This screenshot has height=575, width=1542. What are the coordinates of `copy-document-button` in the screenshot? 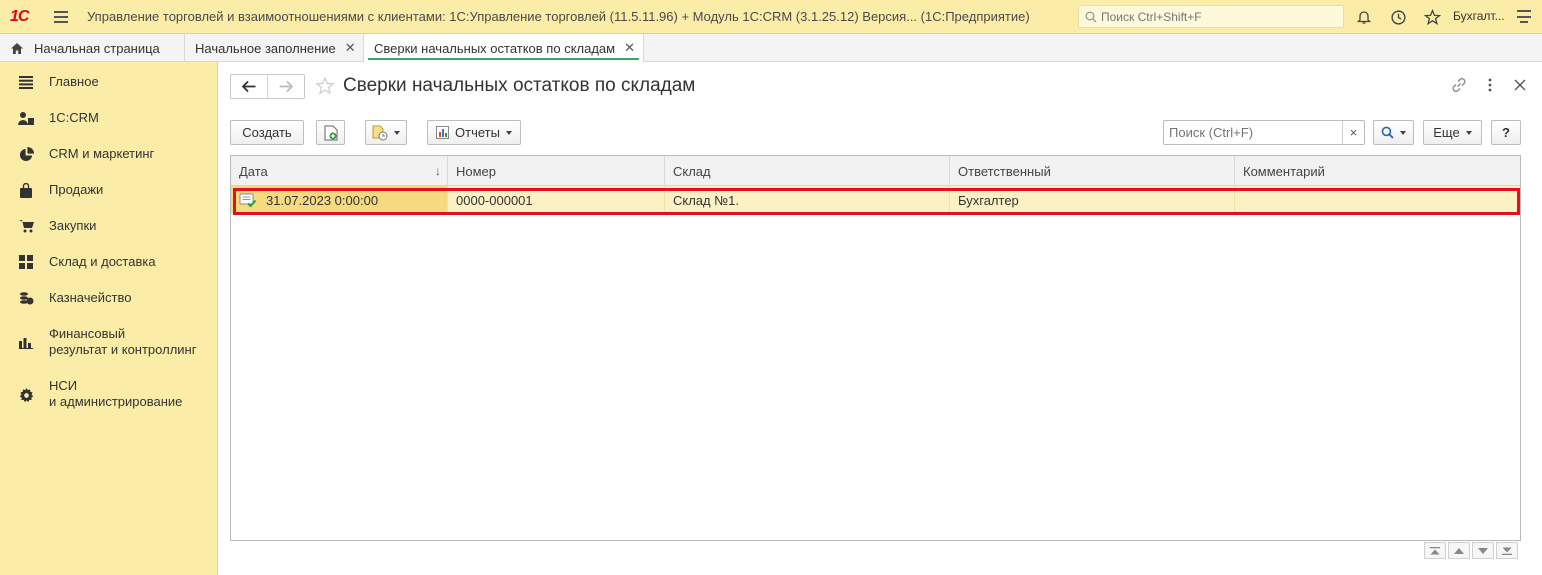 It's located at (330, 132).